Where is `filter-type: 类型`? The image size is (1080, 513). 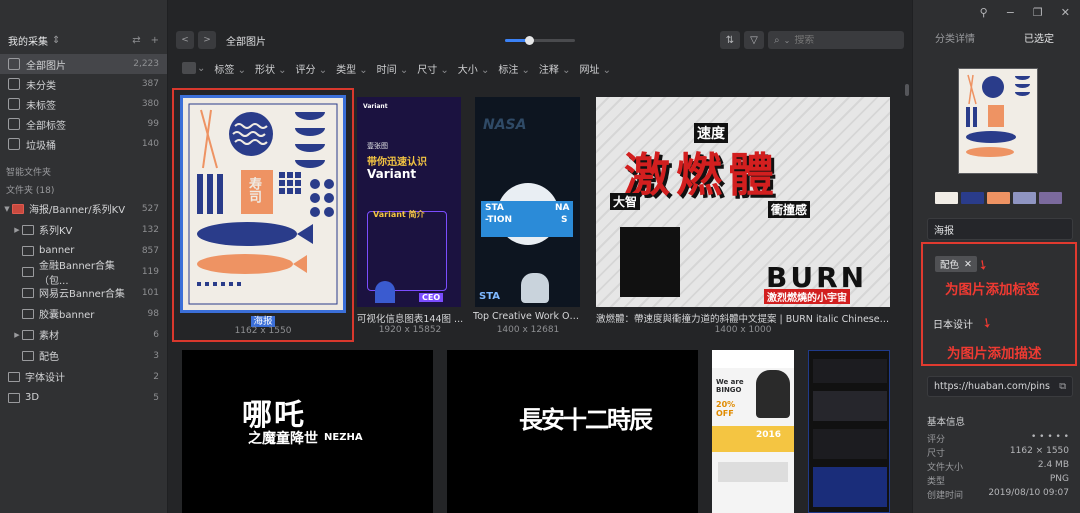
filter-type: 类型 is located at coordinates (352, 68).